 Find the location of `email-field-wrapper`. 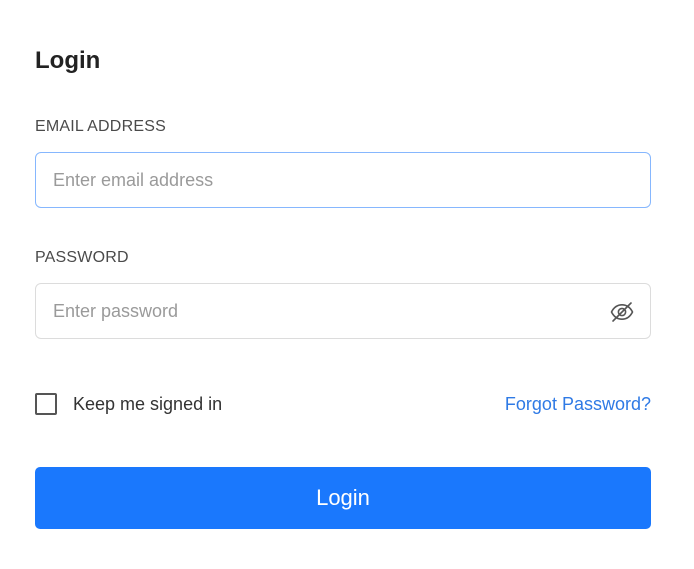

email-field-wrapper is located at coordinates (343, 180).